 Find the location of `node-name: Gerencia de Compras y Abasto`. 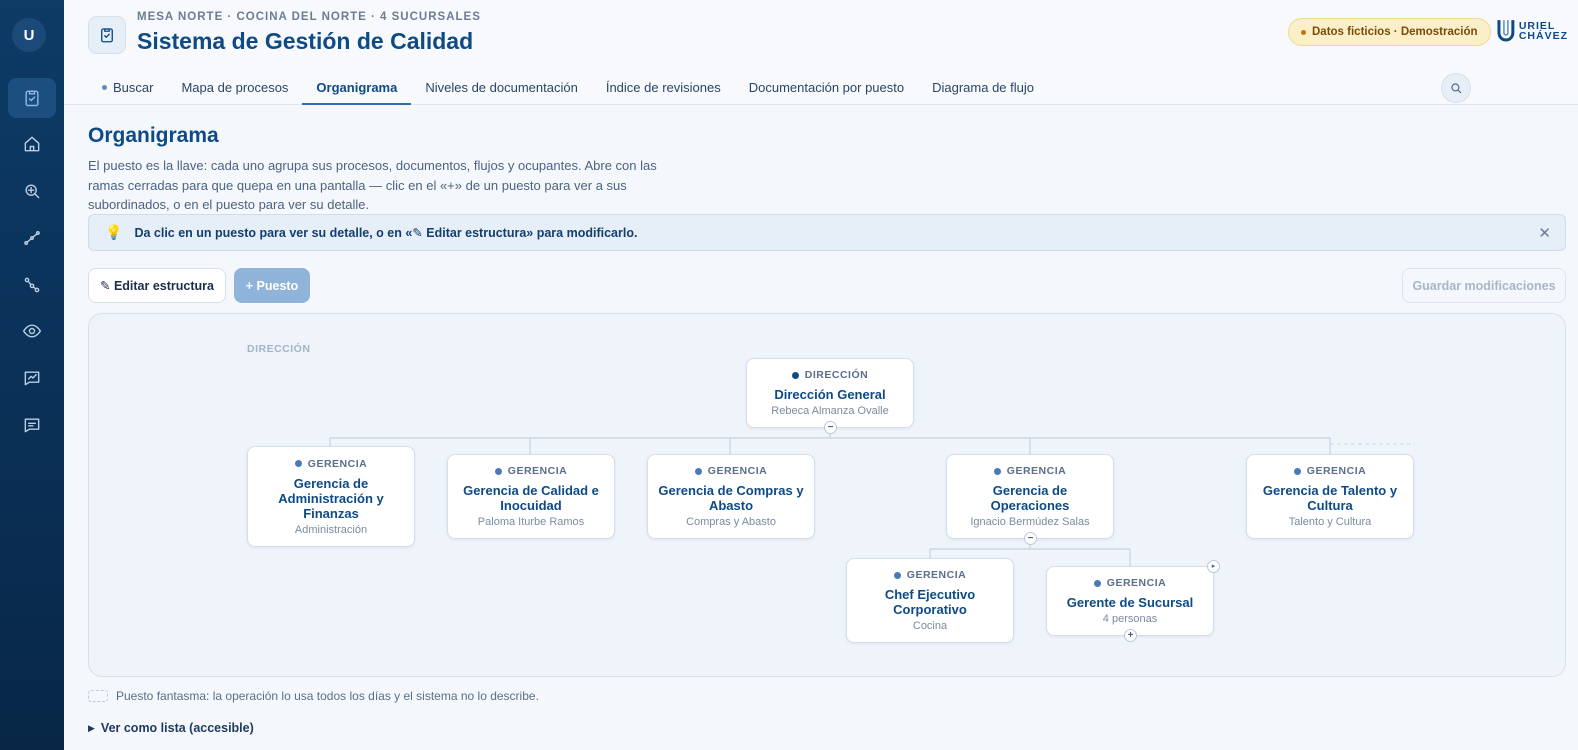

node-name: Gerencia de Compras y Abasto is located at coordinates (731, 498).